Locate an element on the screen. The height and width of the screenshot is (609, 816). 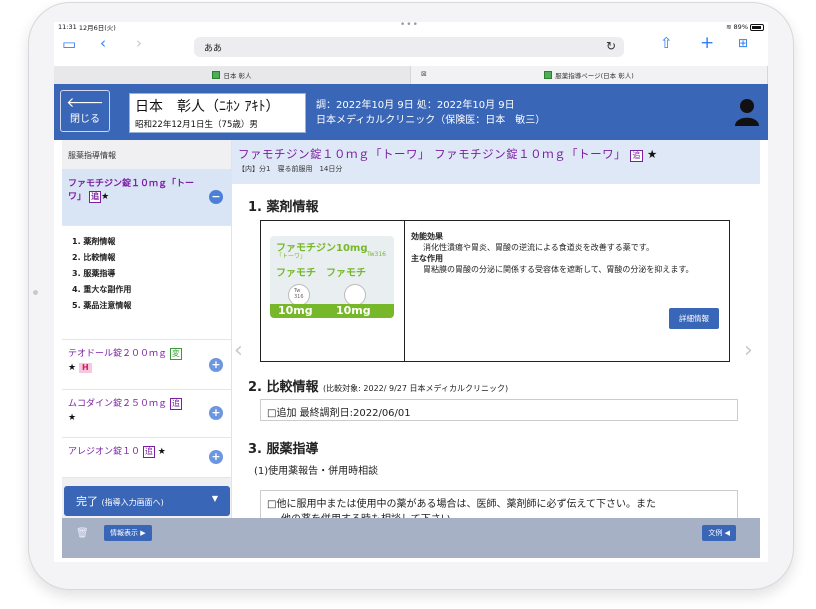
tag-change: 変 is located at coordinates (175, 354).